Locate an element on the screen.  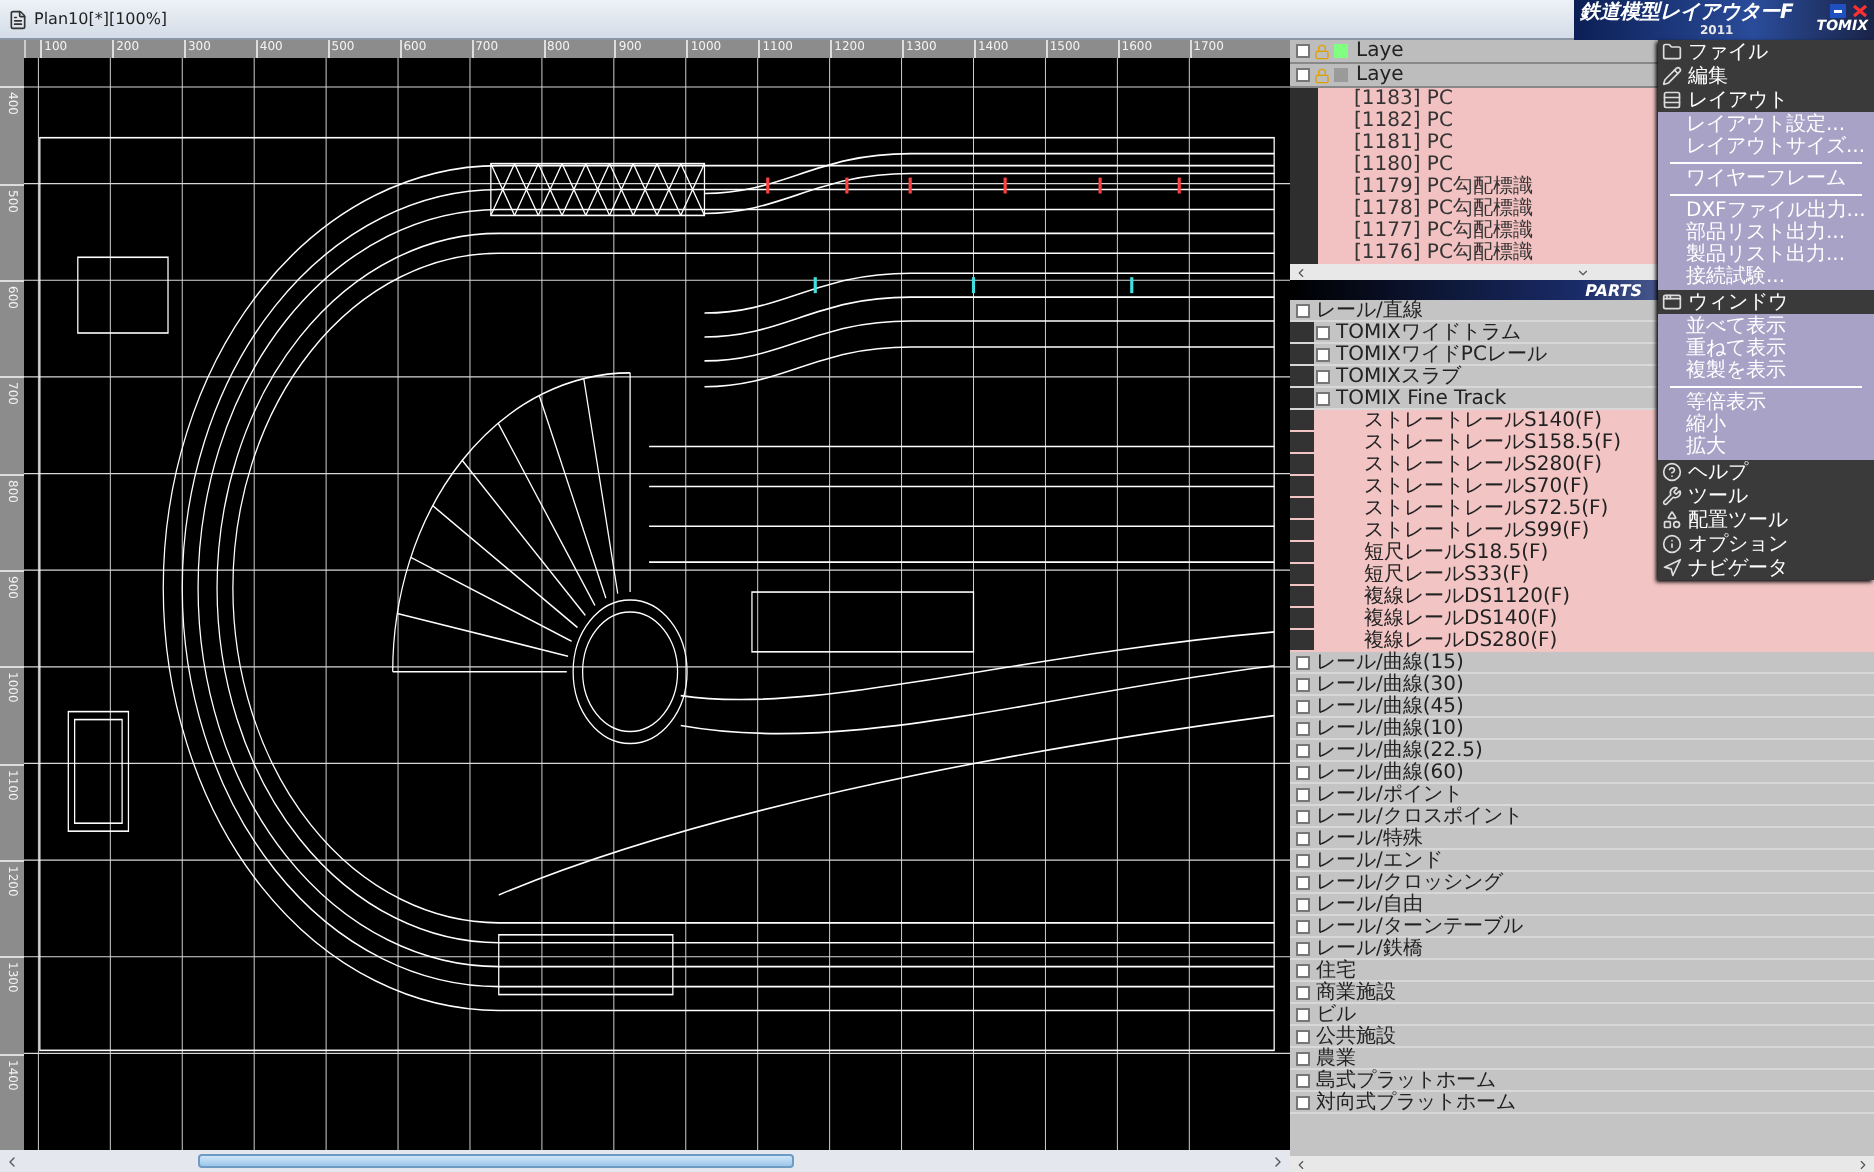
part-item: ストレートレールS280(F) is located at coordinates (1469, 464).